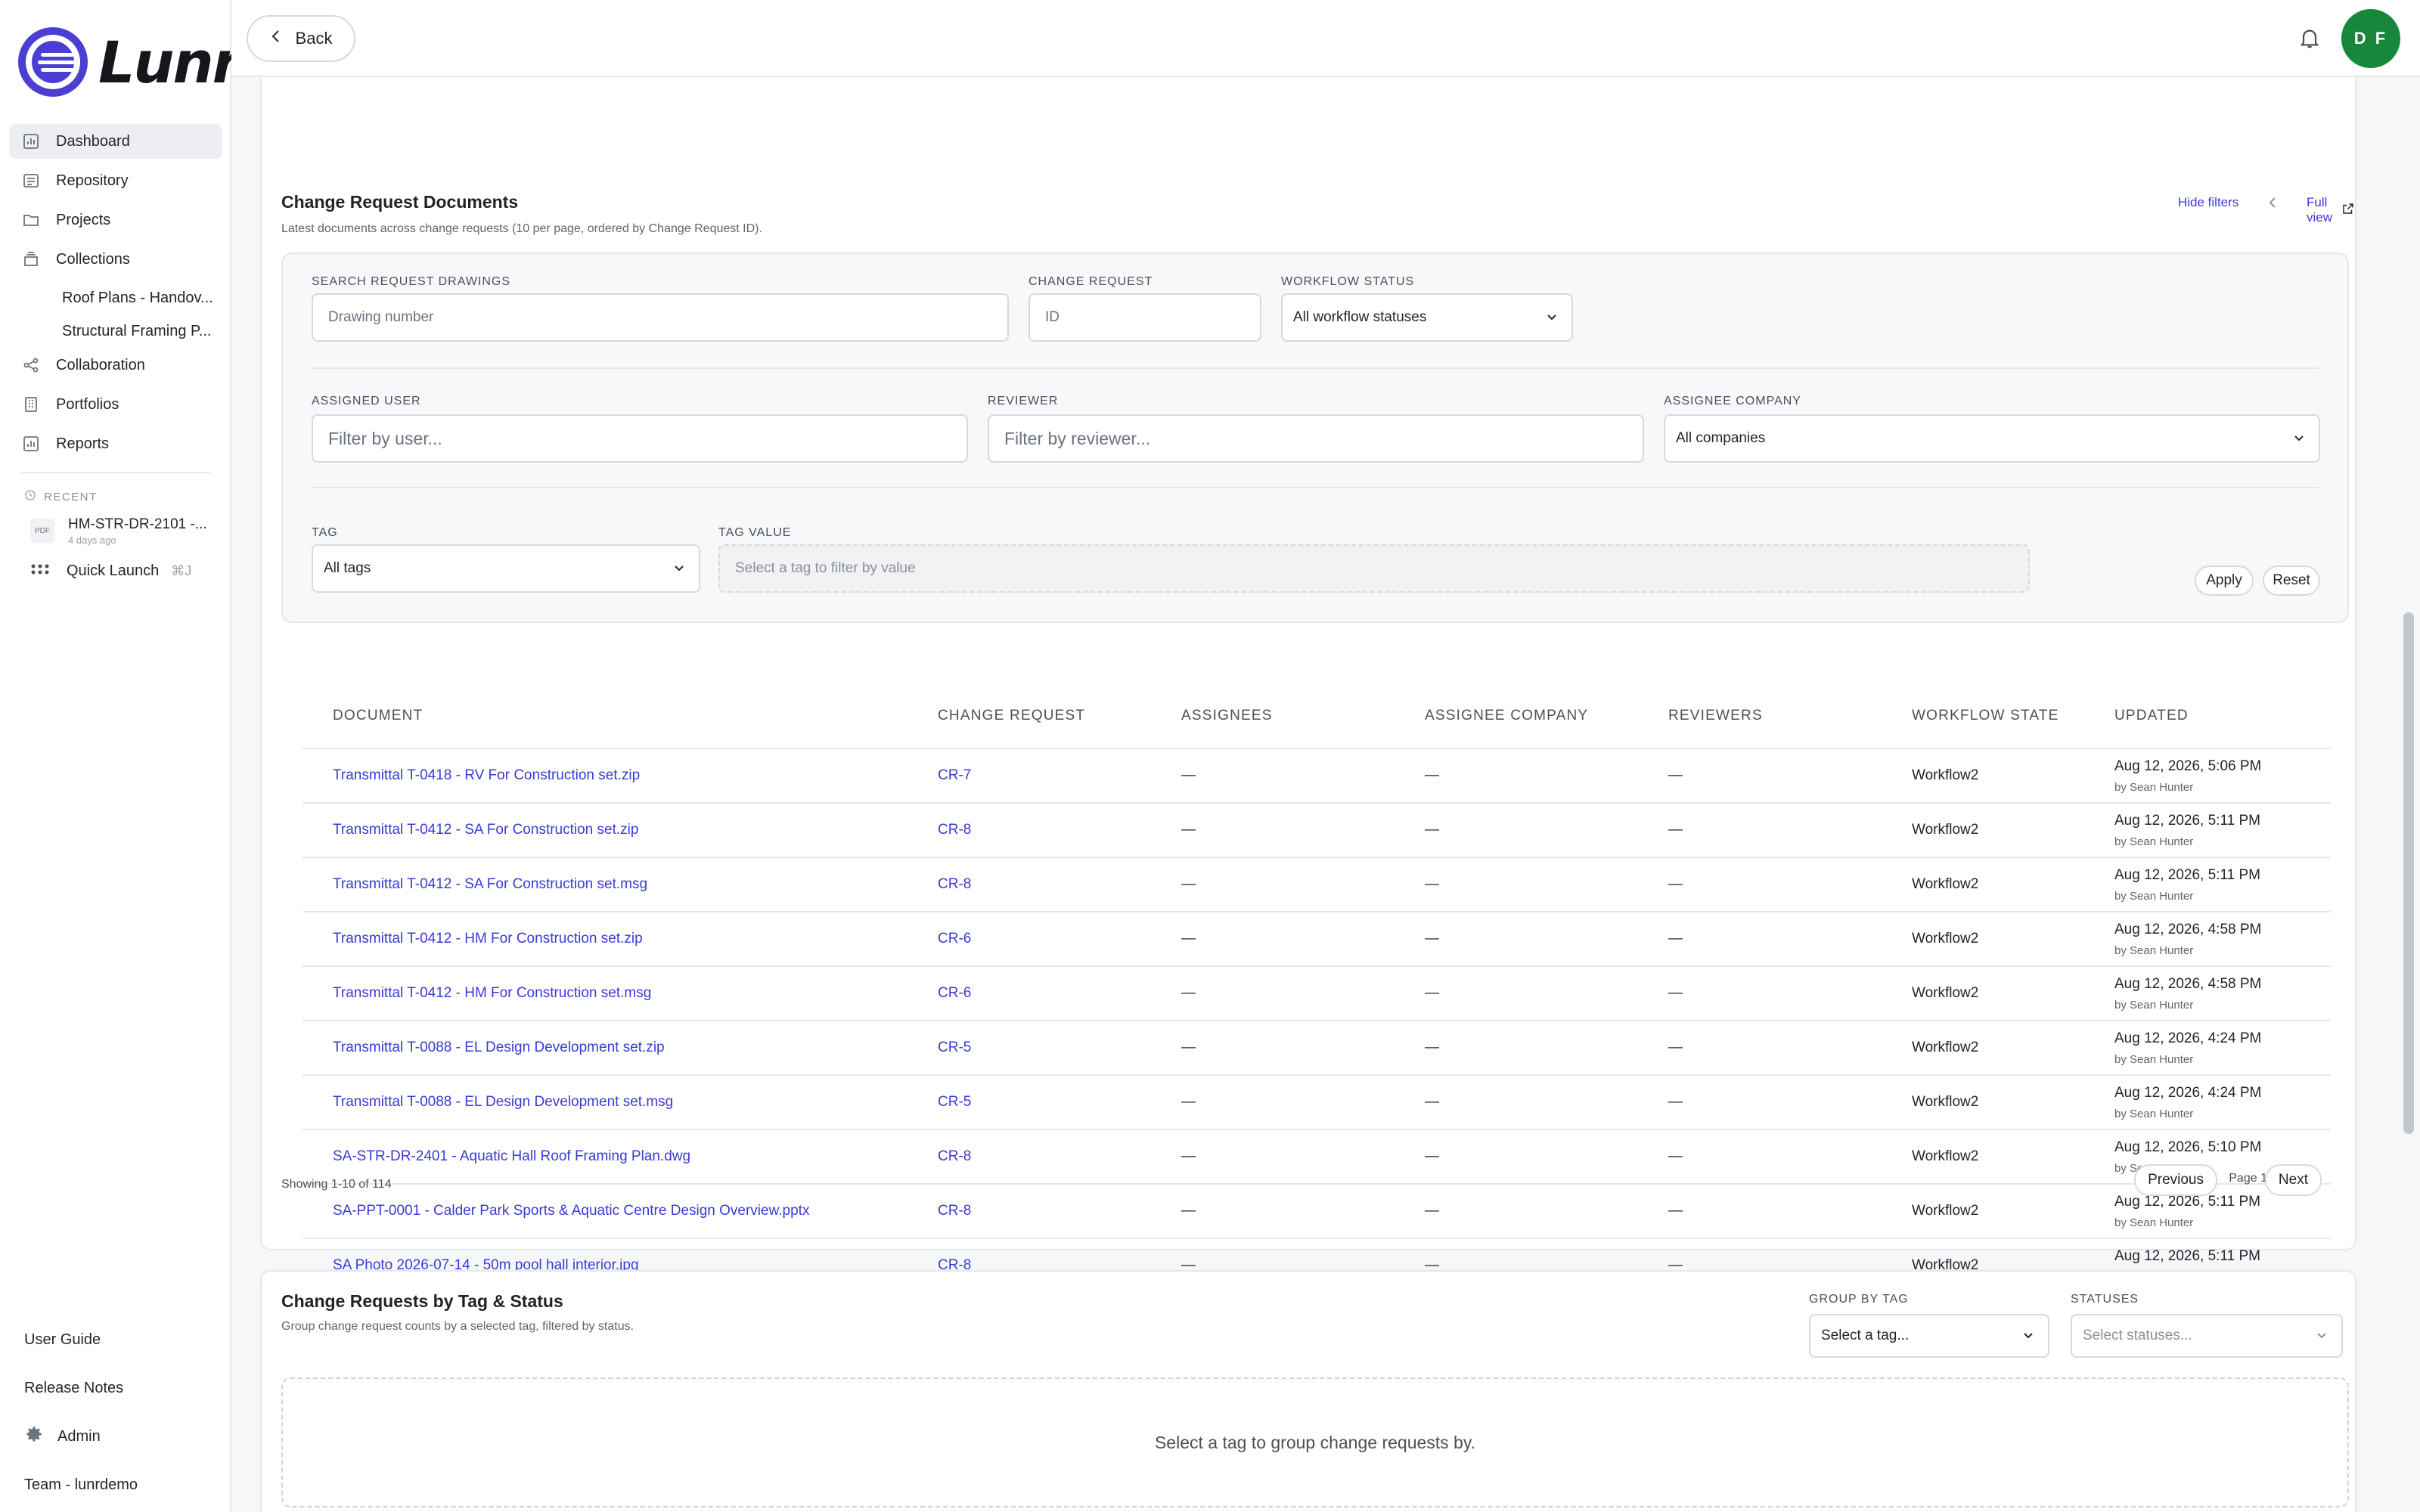 Image resolution: width=2420 pixels, height=1512 pixels. What do you see at coordinates (2208, 203) in the screenshot?
I see `hide-filters-link: Hide filters` at bounding box center [2208, 203].